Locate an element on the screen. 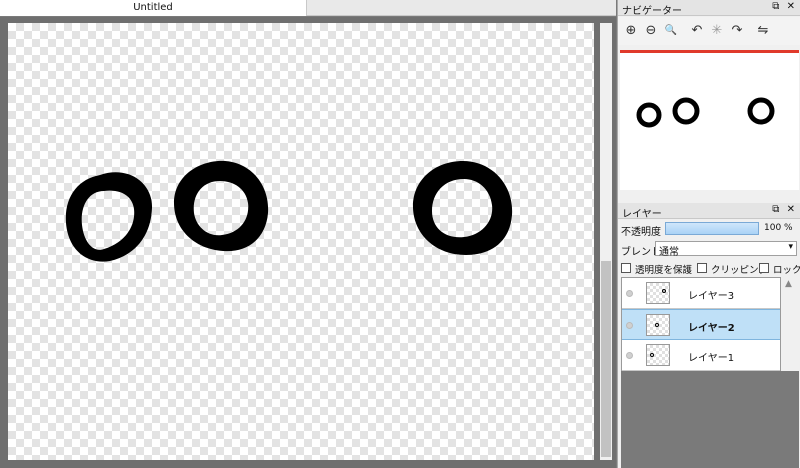 This screenshot has width=800, height=468. scrollbar-thumb is located at coordinates (606, 359).